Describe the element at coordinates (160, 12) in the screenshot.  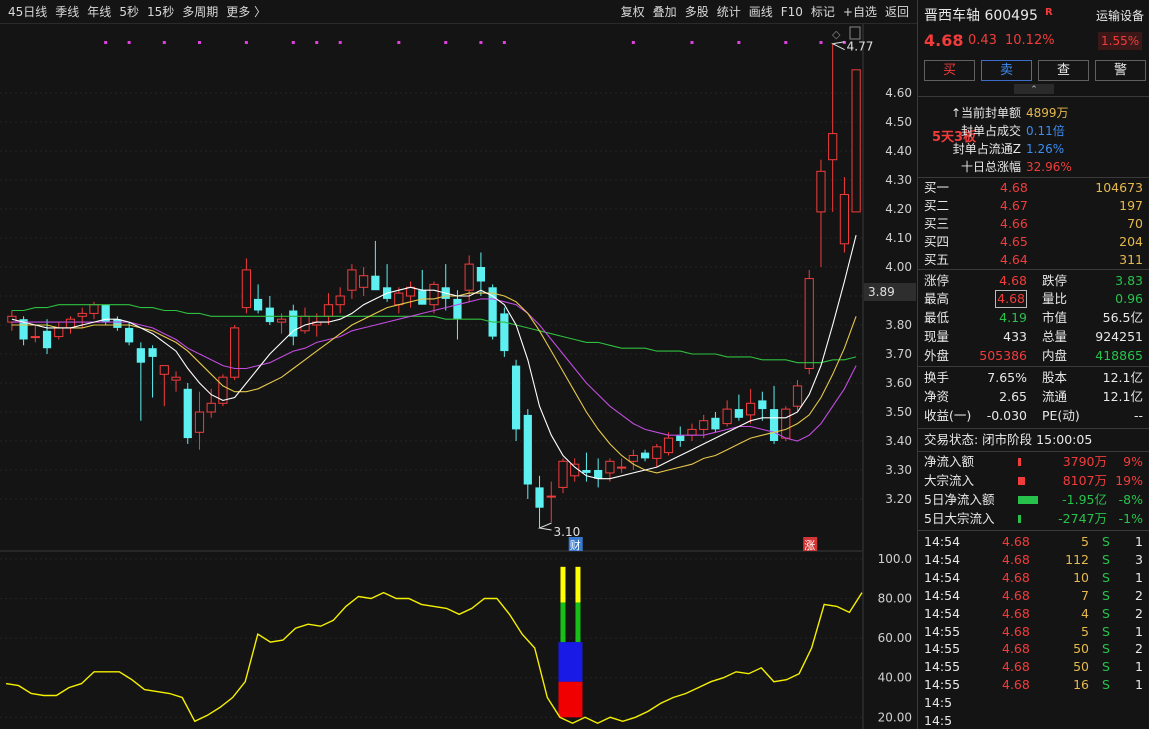
I see `tab-15sec: 15秒` at that location.